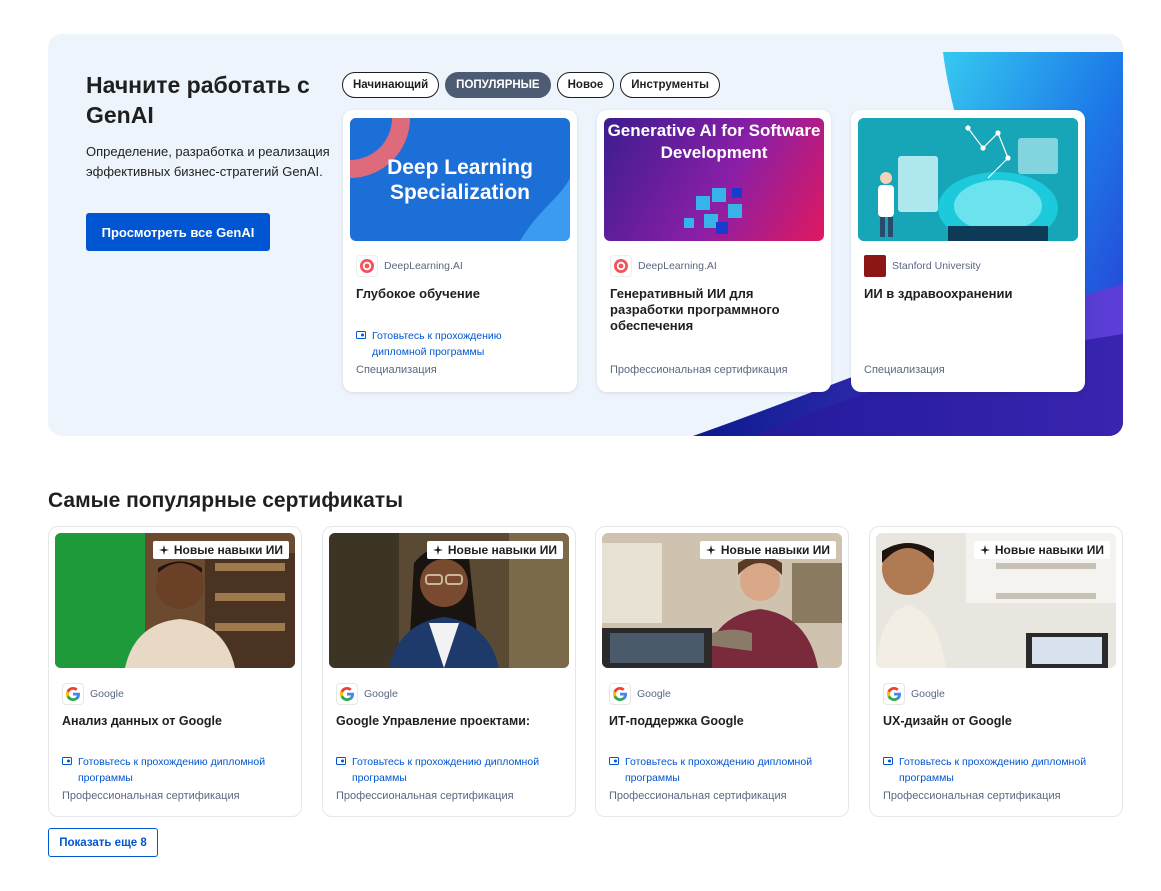 The image size is (1161, 891). Describe the element at coordinates (391, 85) in the screenshot. I see `chip-beginner: Начинающий` at that location.